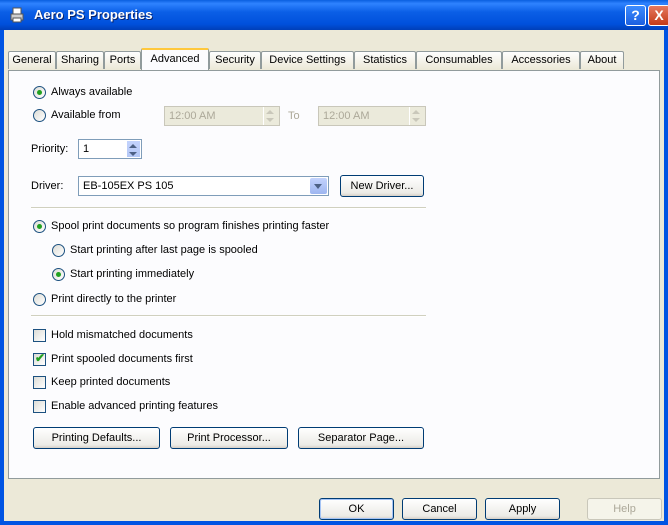  What do you see at coordinates (522, 509) in the screenshot?
I see `apply-button: Apply` at bounding box center [522, 509].